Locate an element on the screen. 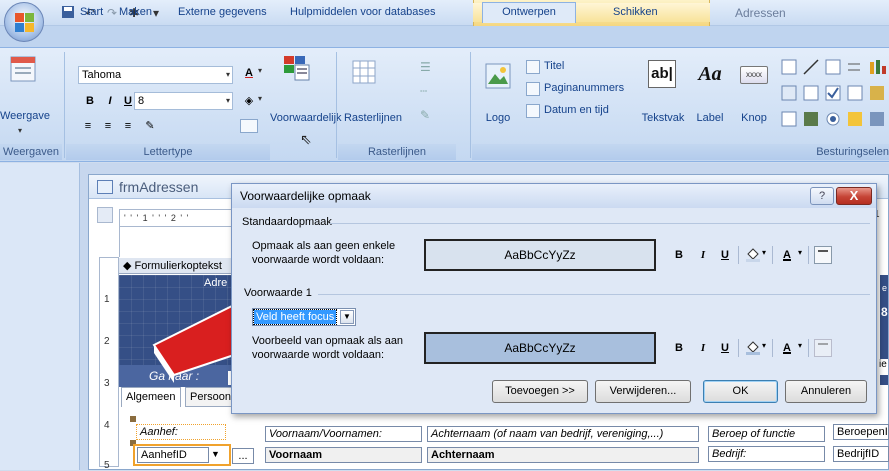 The image size is (889, 471). rasterlijnen-button: Rasterlijnen is located at coordinates (373, 118).